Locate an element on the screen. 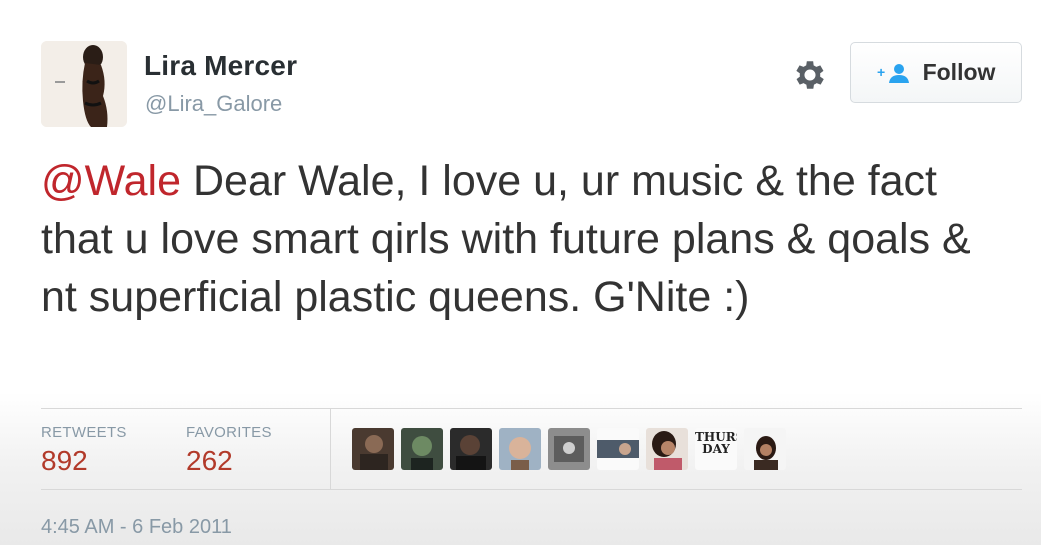 This screenshot has height=545, width=1041. retweets-label: RETWEETS is located at coordinates (84, 432).